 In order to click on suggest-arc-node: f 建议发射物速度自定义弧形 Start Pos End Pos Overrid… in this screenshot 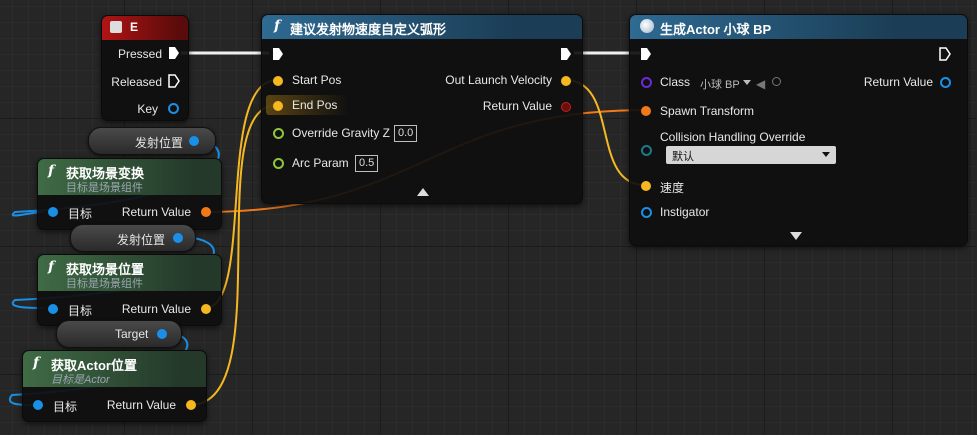, I will do `click(422, 109)`.